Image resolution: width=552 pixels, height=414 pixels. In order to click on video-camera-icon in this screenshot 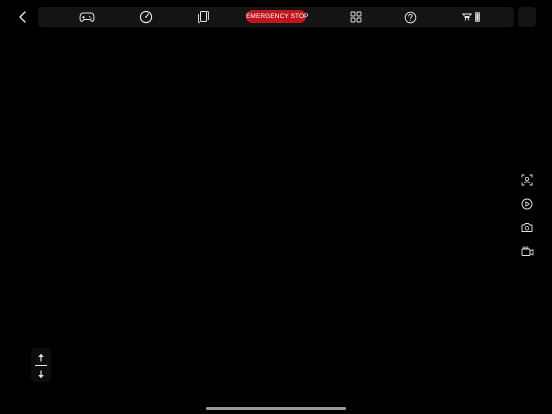, I will do `click(527, 250)`.